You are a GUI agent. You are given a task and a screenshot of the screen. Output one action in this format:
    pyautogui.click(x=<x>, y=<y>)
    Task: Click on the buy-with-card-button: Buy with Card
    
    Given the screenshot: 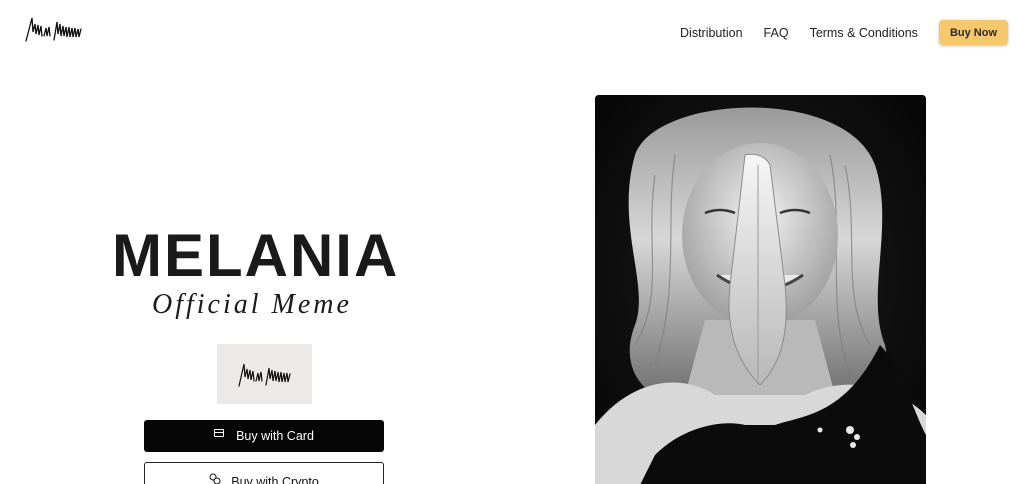 What is the action you would take?
    pyautogui.click(x=264, y=436)
    